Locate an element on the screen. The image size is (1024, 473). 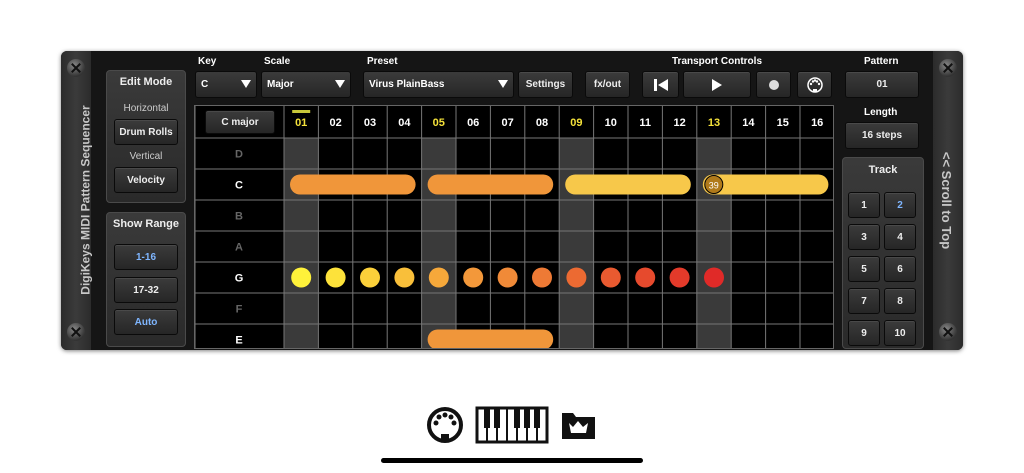
horizontal-mode-button: Drum Rolls is located at coordinates (146, 132).